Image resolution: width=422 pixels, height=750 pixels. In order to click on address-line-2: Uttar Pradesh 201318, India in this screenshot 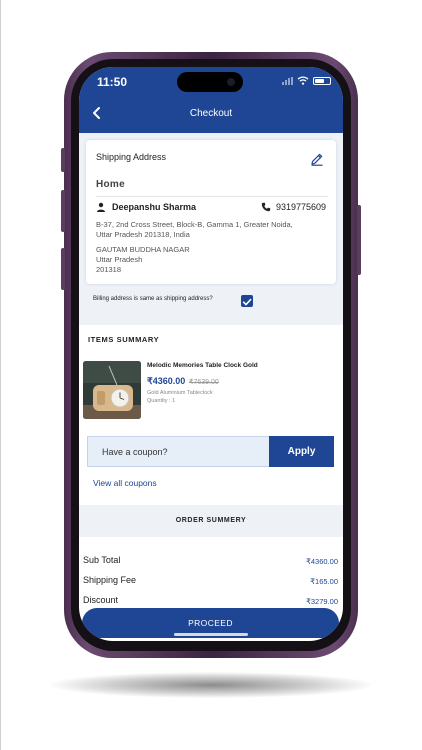, I will do `click(143, 234)`.